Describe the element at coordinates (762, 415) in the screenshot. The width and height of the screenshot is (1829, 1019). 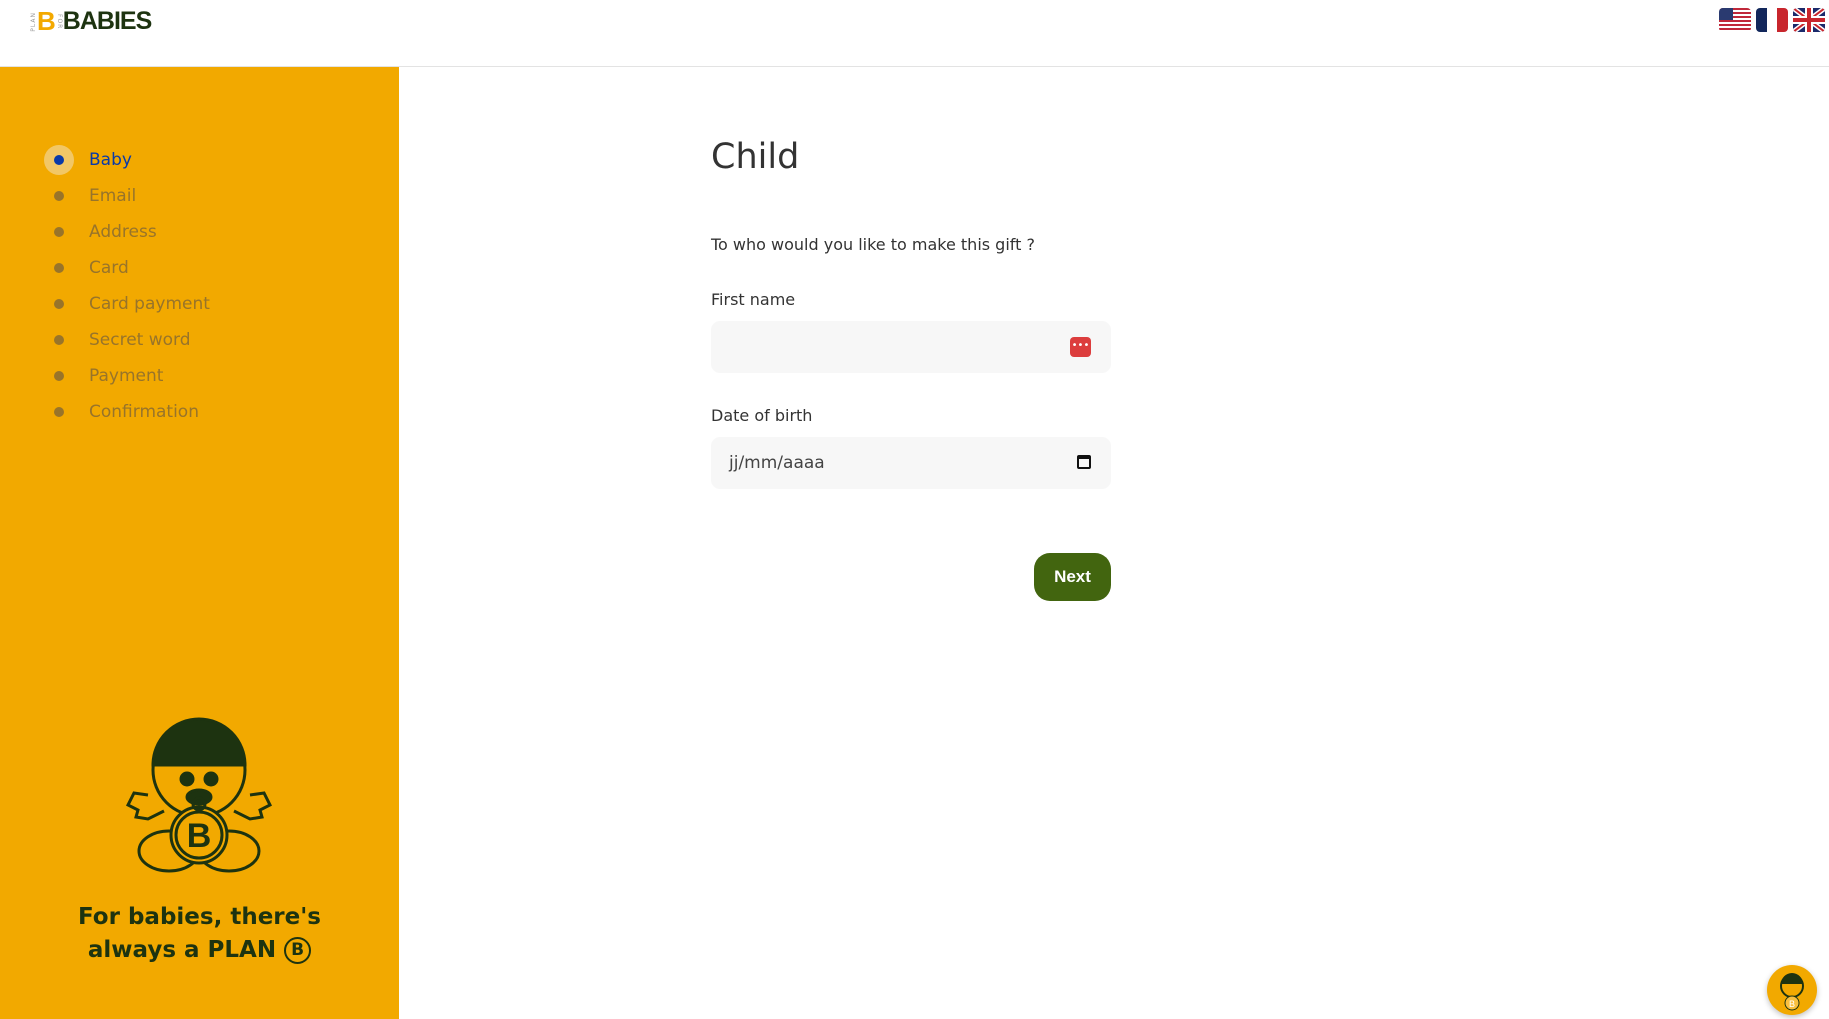
I see `date-of-birth-label: Date of birth` at that location.